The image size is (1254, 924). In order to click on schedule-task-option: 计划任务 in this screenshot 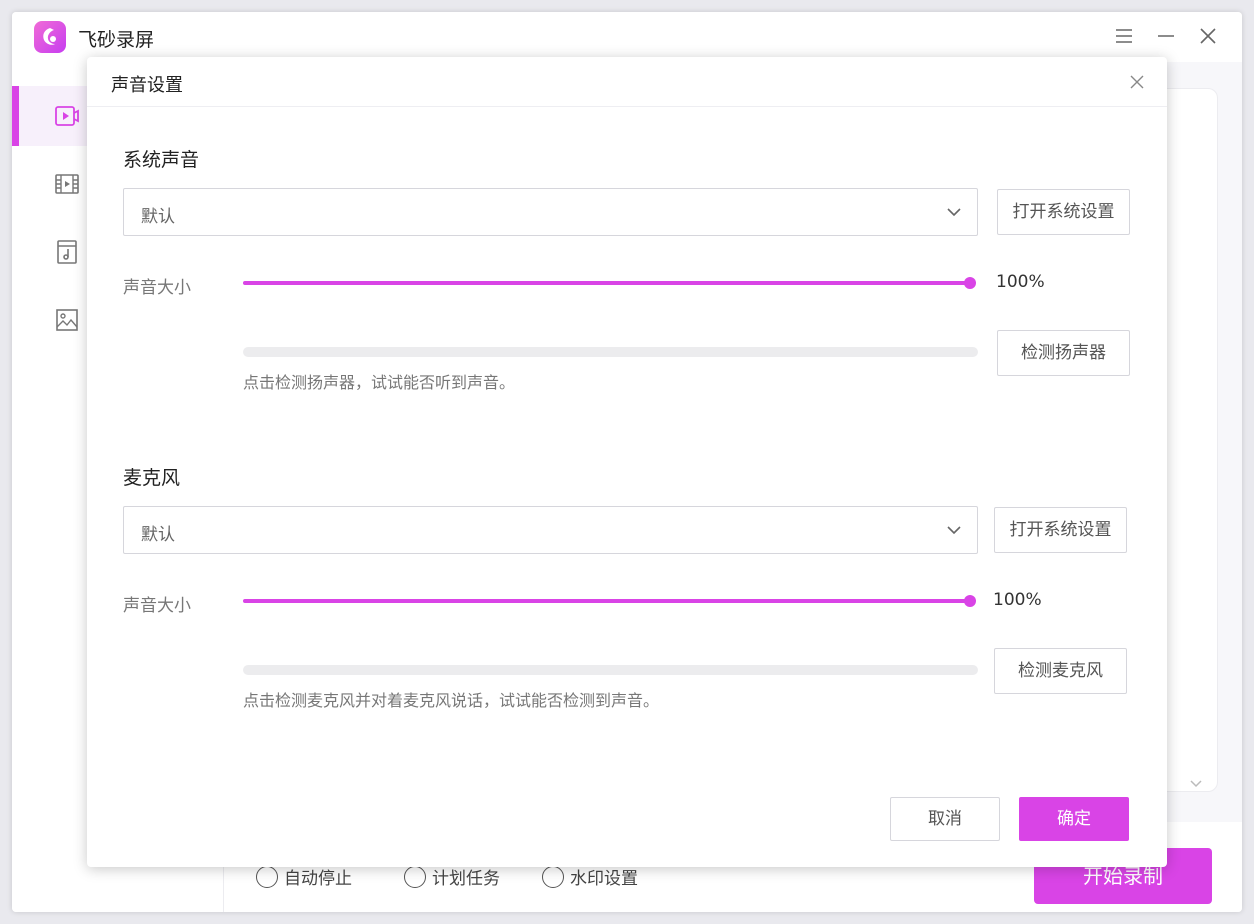, I will do `click(452, 876)`.